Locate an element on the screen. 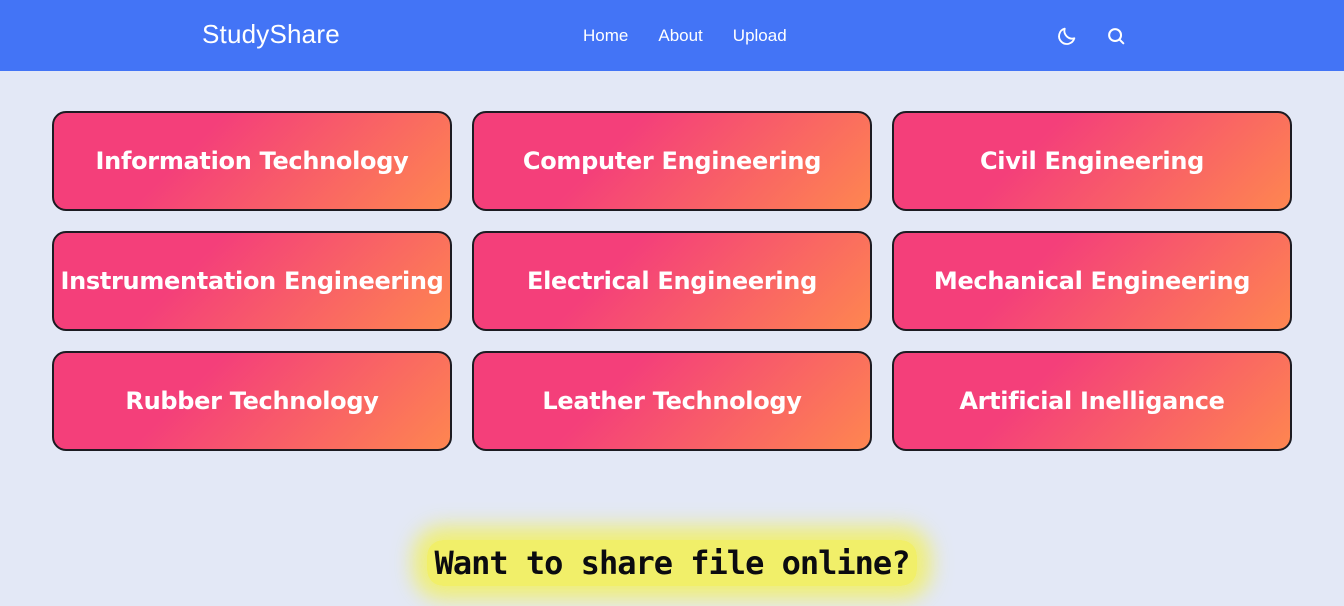 This screenshot has width=1344, height=606. department-card-instrumentation-engineering: Instrumentation Engineering is located at coordinates (252, 281).